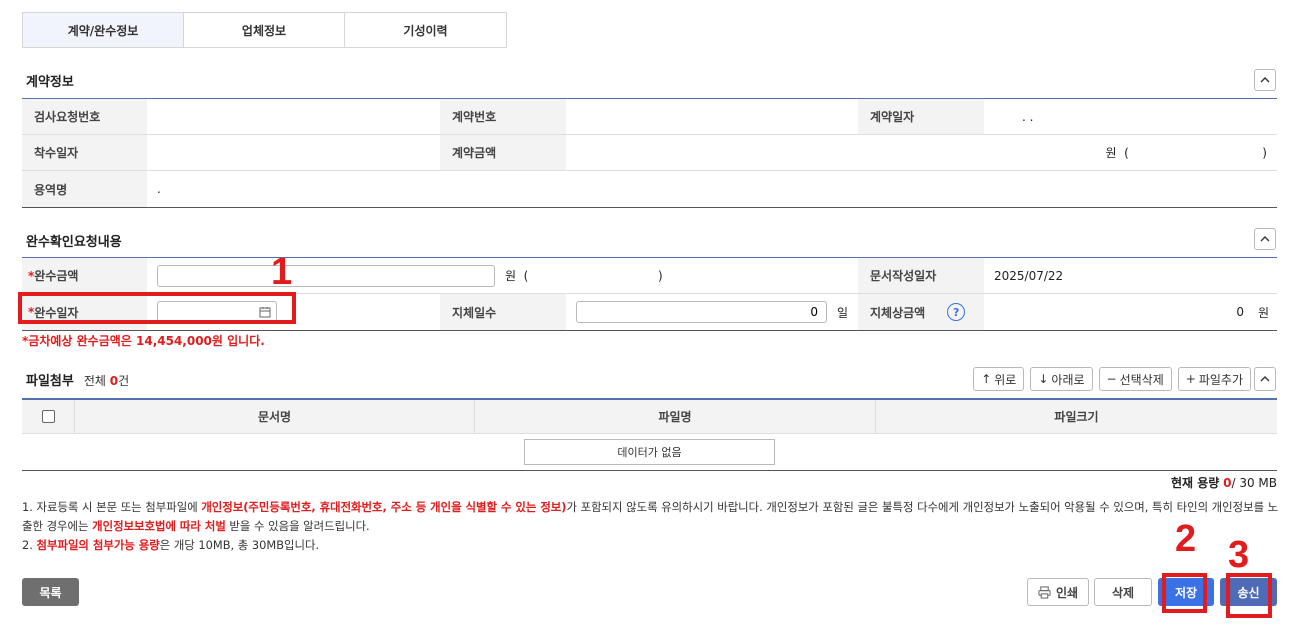  I want to click on minus-icon: −, so click(1111, 379).